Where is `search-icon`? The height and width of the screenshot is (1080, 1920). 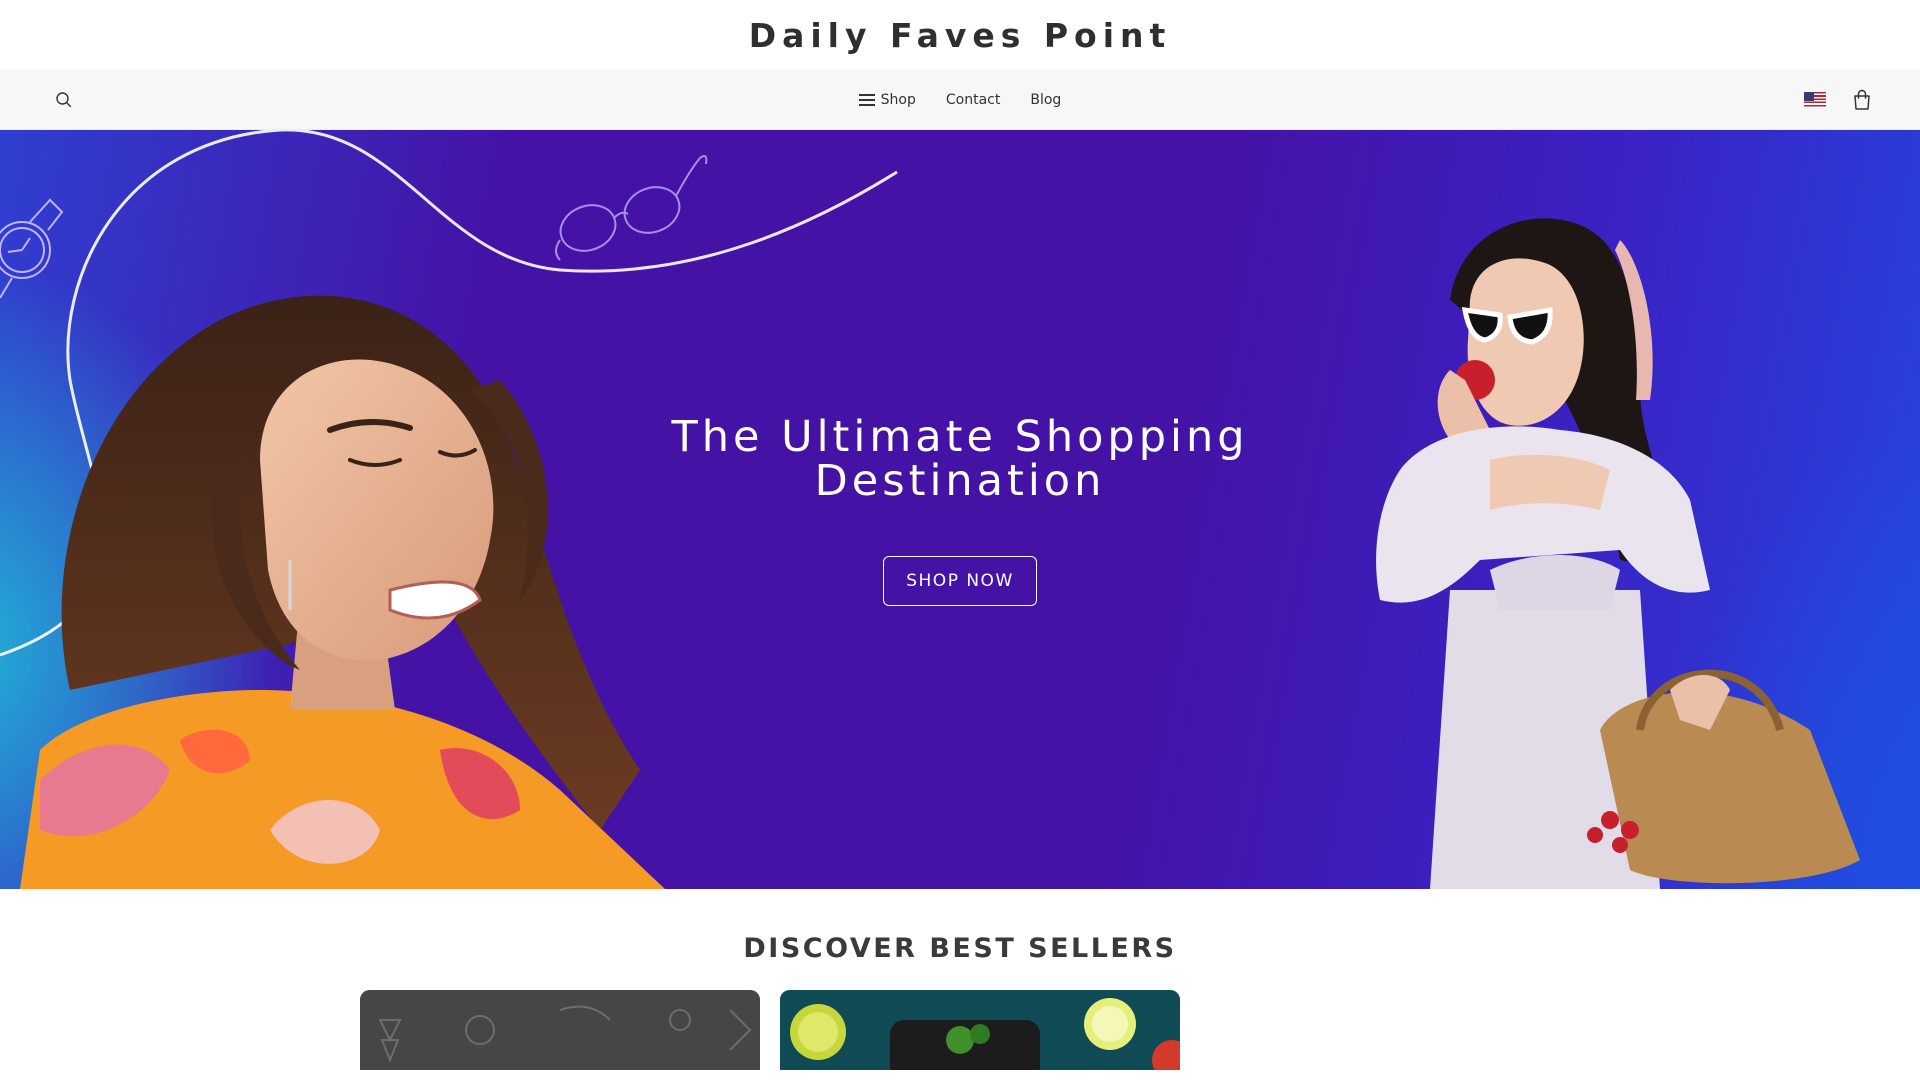
search-icon is located at coordinates (64, 100).